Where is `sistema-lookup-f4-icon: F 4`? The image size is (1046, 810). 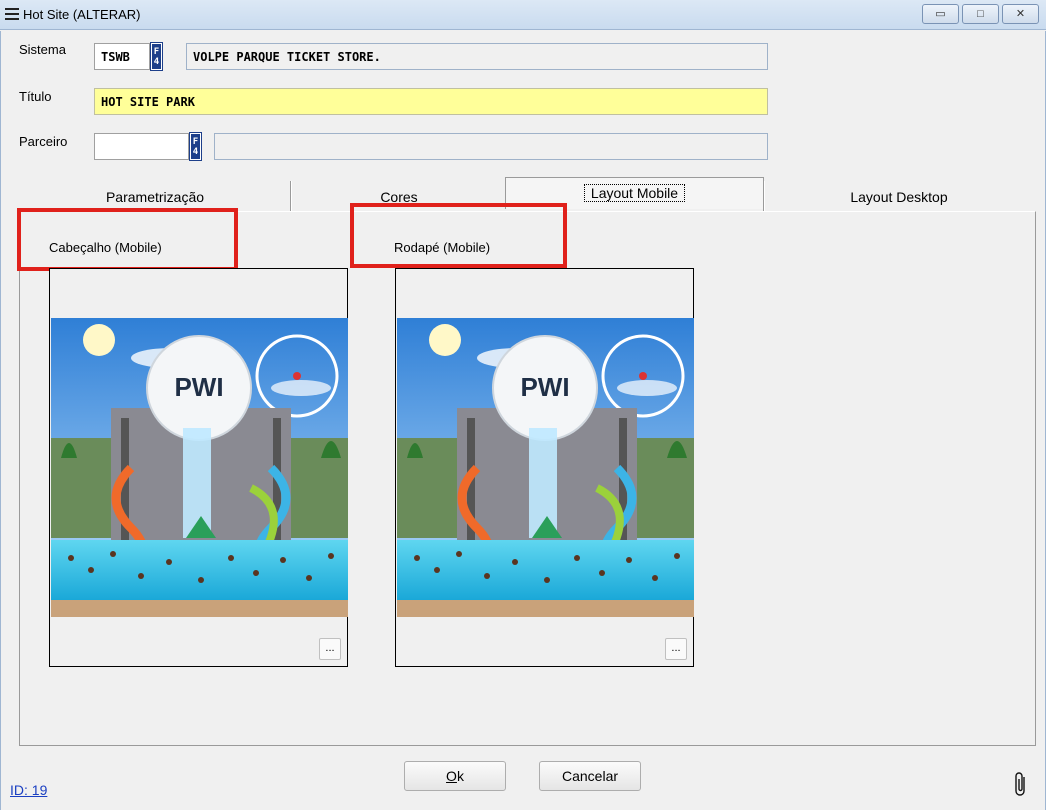
sistema-lookup-f4-icon: F 4 is located at coordinates (156, 56).